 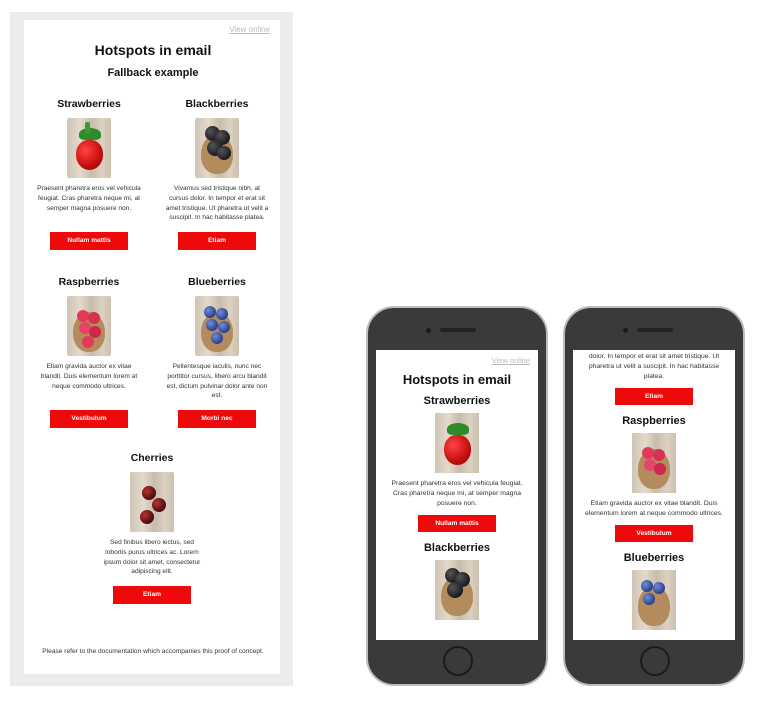 I want to click on product-name: Blackberries, so click(x=217, y=104).